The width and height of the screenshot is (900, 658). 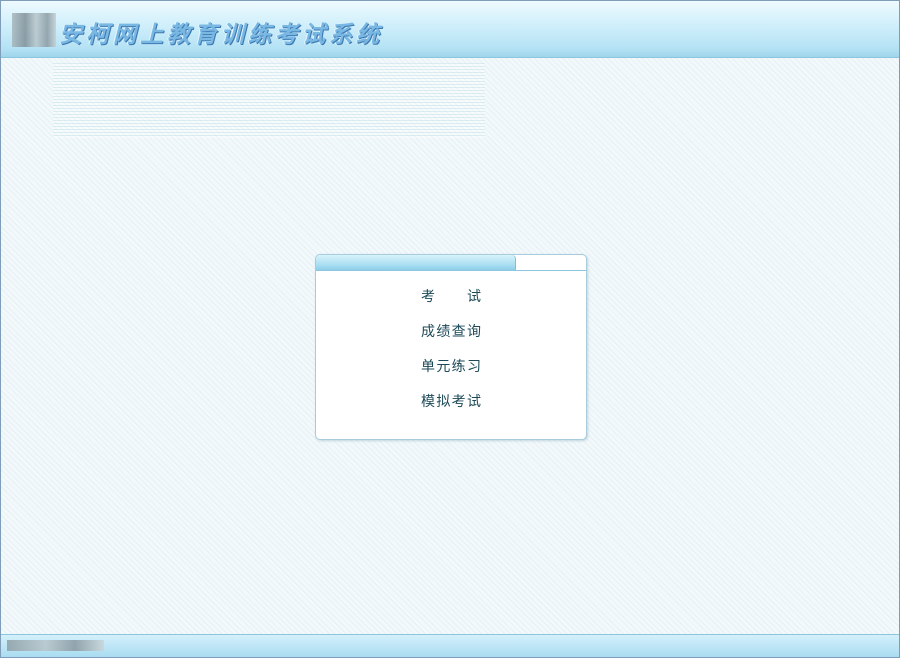 I want to click on menu-item-unit-practice: 单元练习, so click(x=451, y=371).